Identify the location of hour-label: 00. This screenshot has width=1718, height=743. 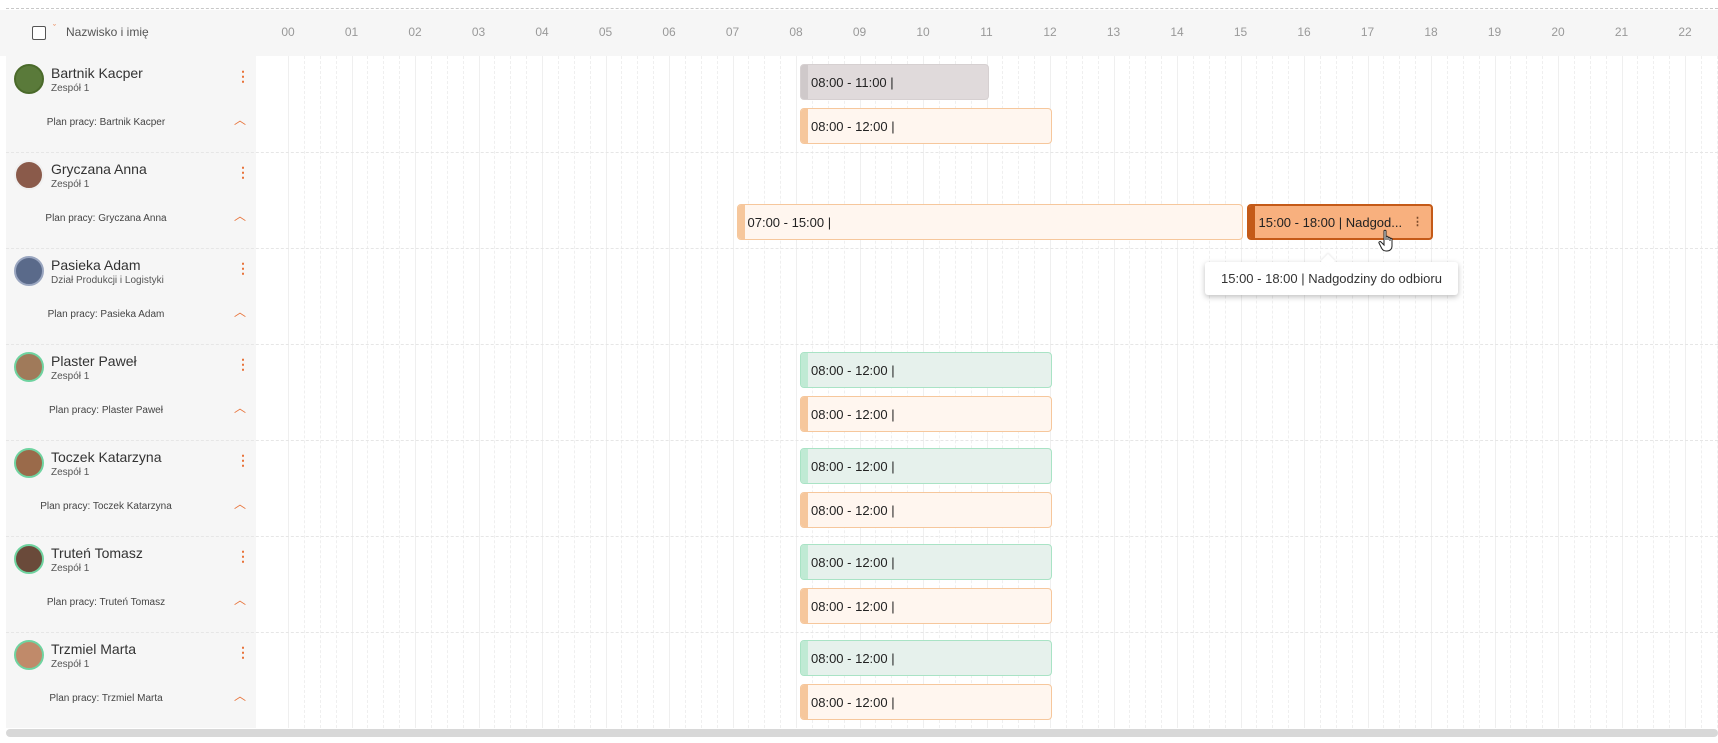
(288, 32).